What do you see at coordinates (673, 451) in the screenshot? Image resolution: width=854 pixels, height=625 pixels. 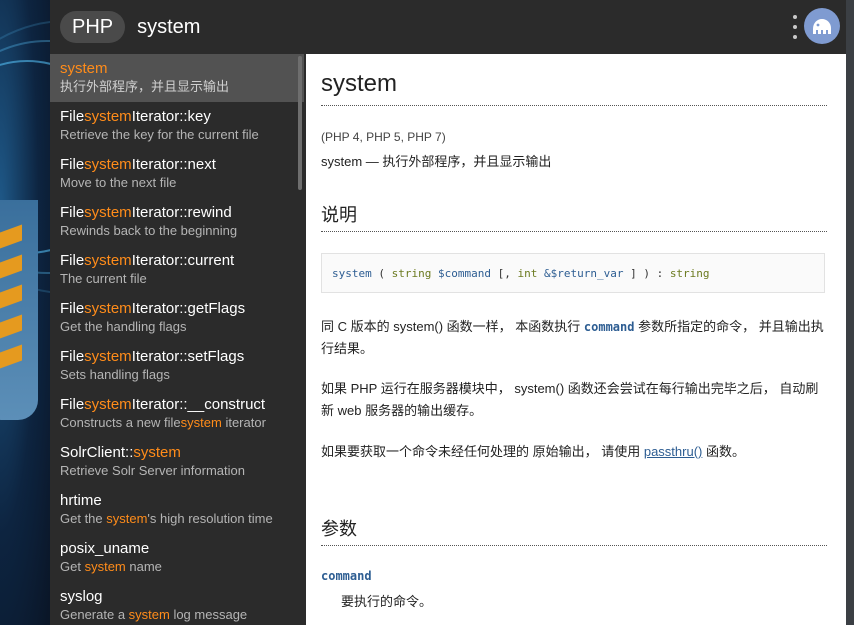 I see `passthru-link: passthru()` at bounding box center [673, 451].